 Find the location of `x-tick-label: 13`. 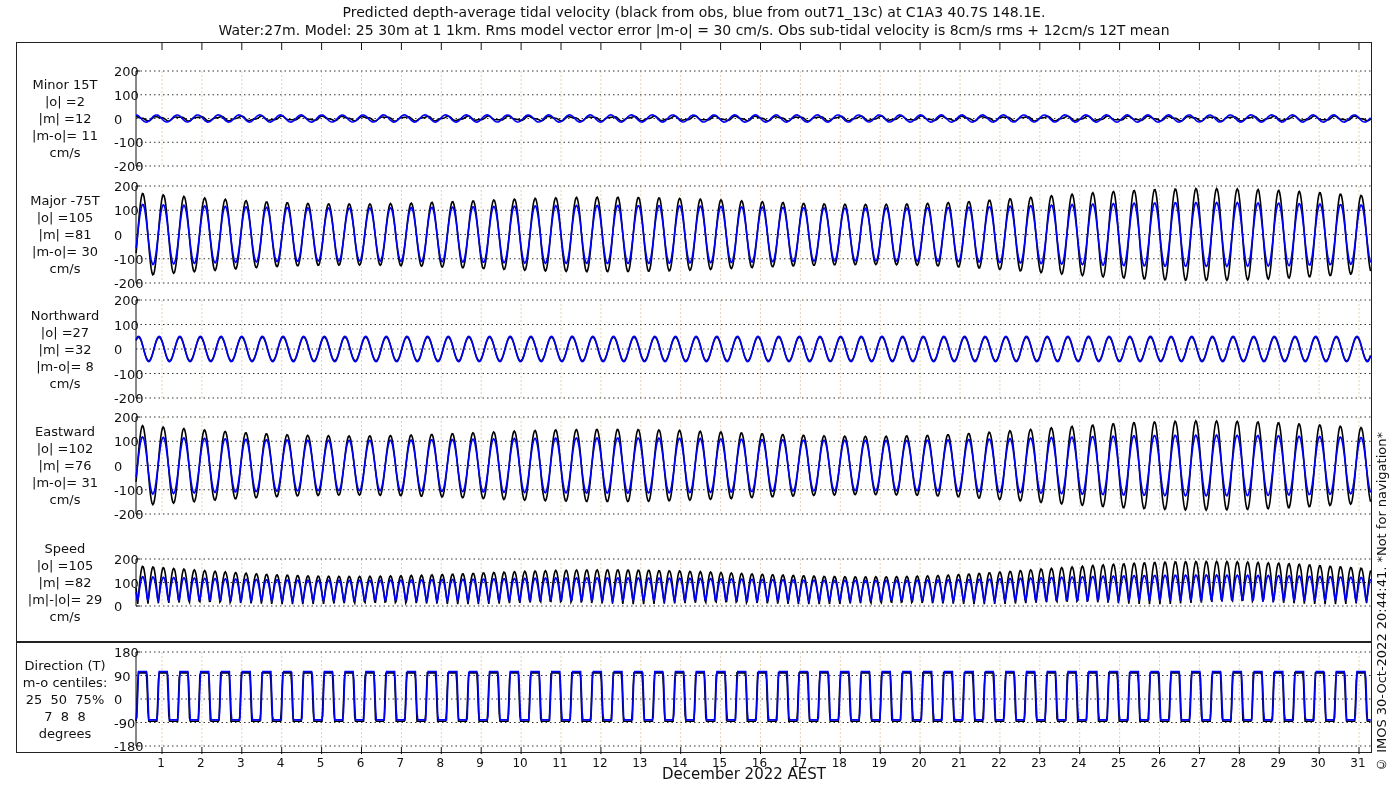

x-tick-label: 13 is located at coordinates (640, 763).